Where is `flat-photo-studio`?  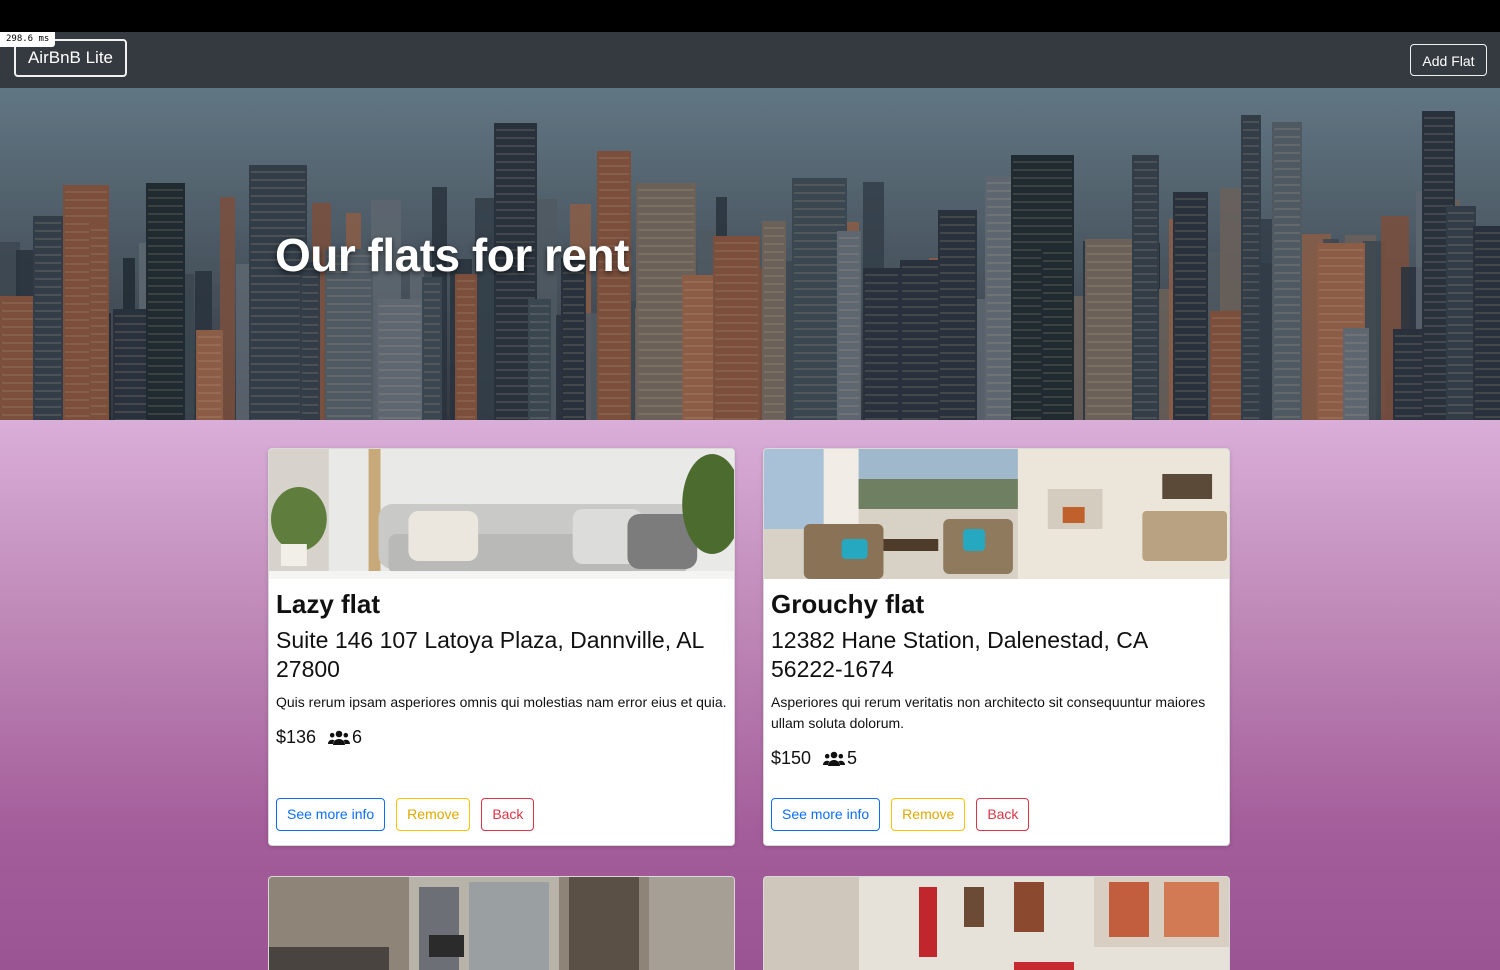
flat-photo-studio is located at coordinates (501, 923).